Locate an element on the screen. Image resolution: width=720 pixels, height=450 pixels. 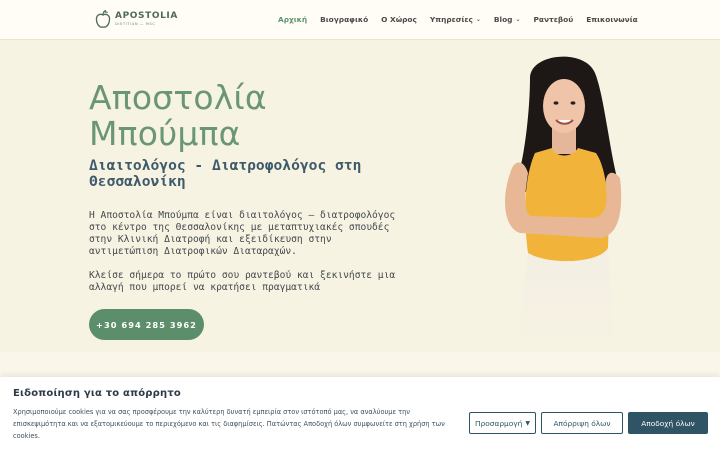
nav-item-home: Αρχική is located at coordinates (292, 19).